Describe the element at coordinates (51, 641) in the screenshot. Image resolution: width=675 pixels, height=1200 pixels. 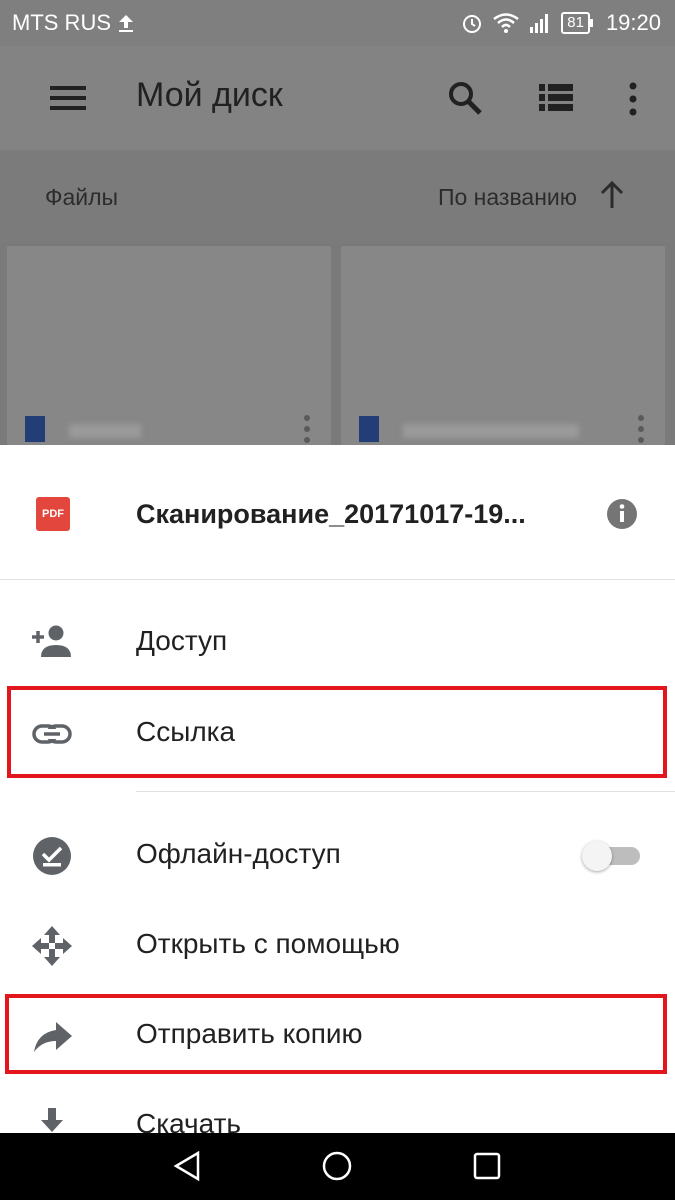
I see `person-add-icon` at that location.